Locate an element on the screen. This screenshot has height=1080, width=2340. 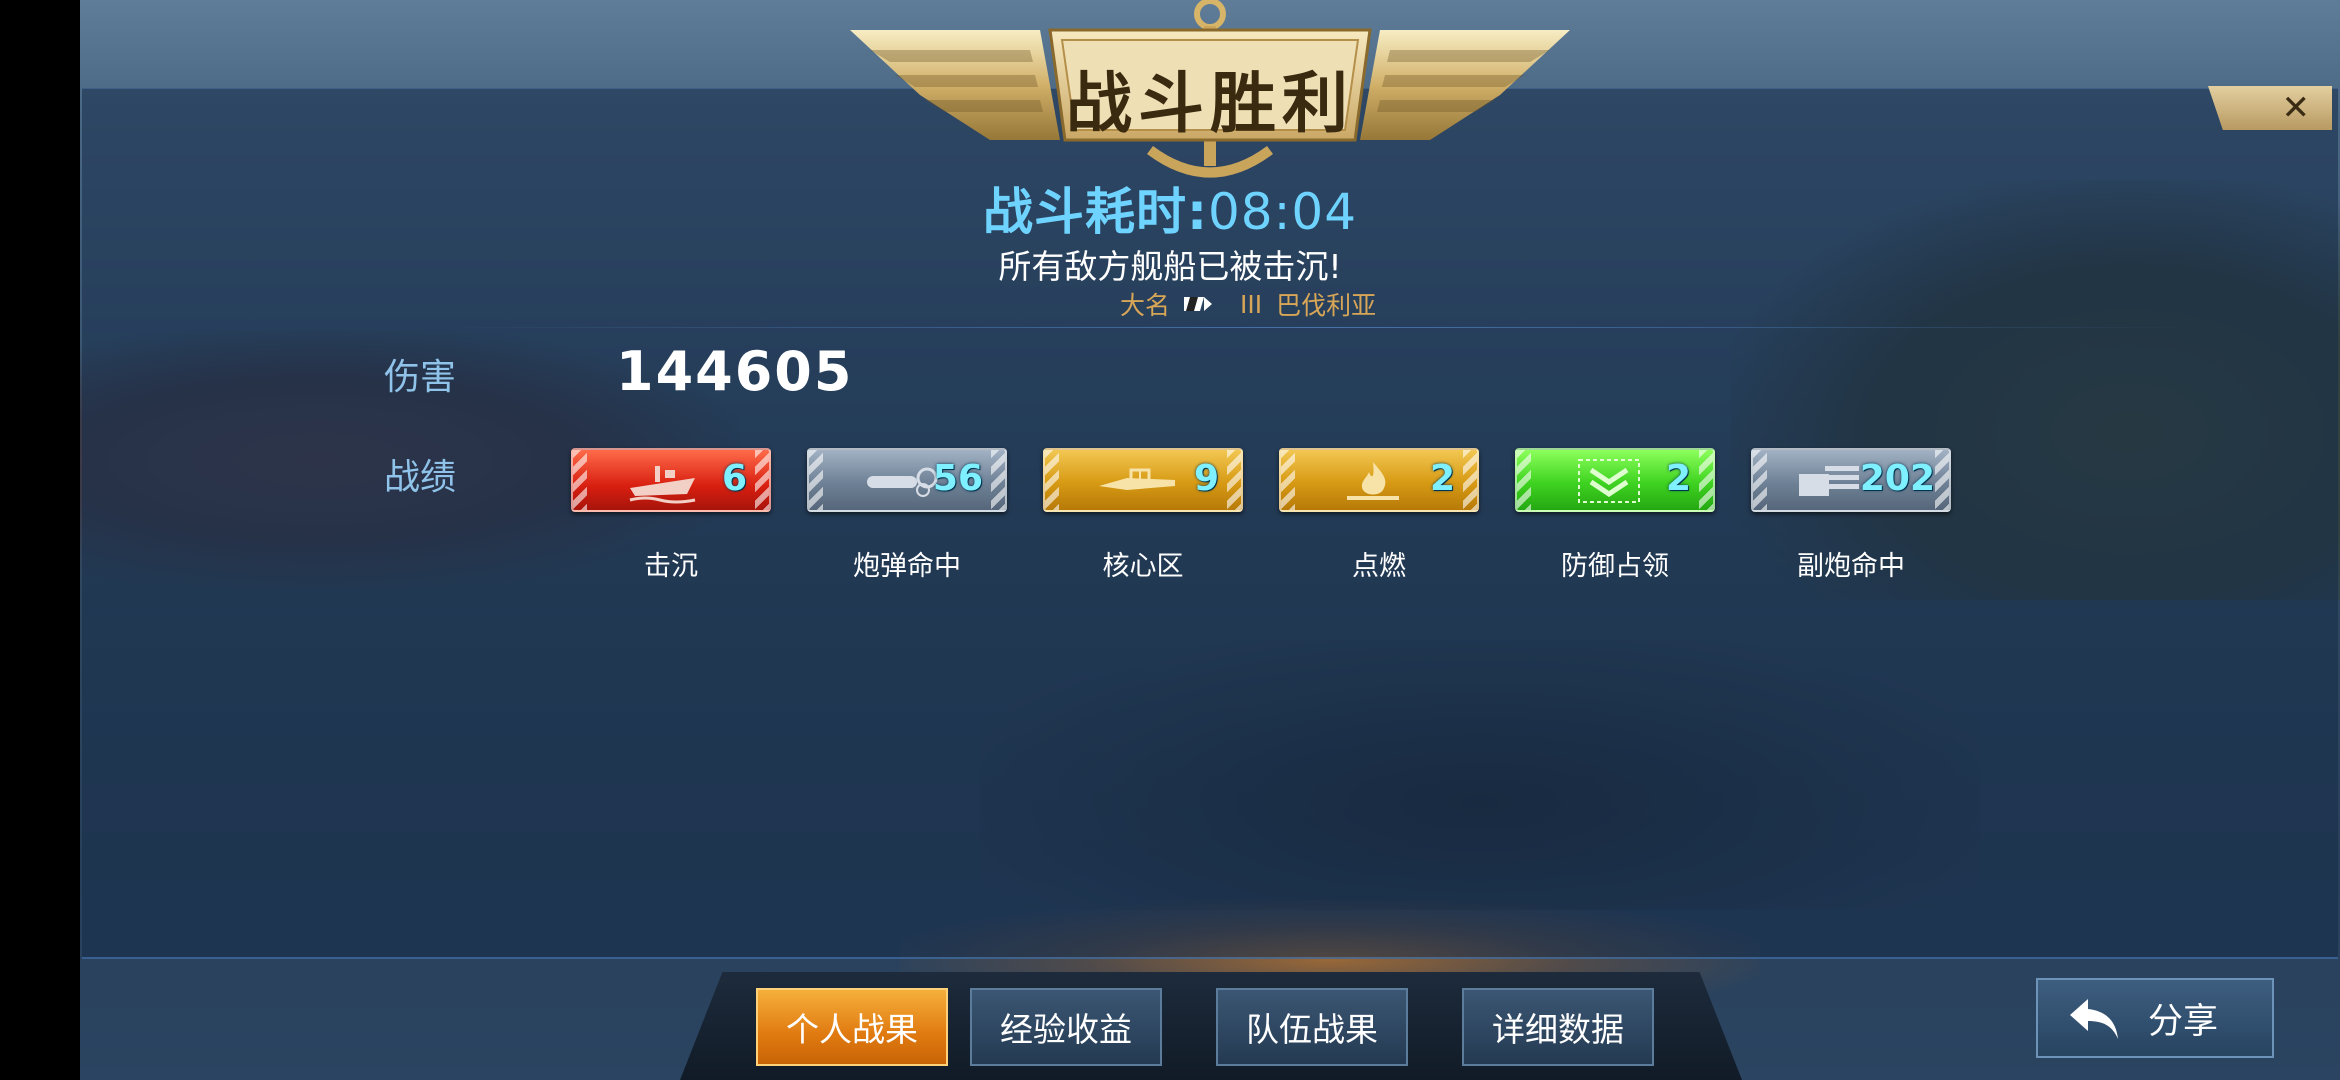
badge-shell-hit: 56 is located at coordinates (907, 480).